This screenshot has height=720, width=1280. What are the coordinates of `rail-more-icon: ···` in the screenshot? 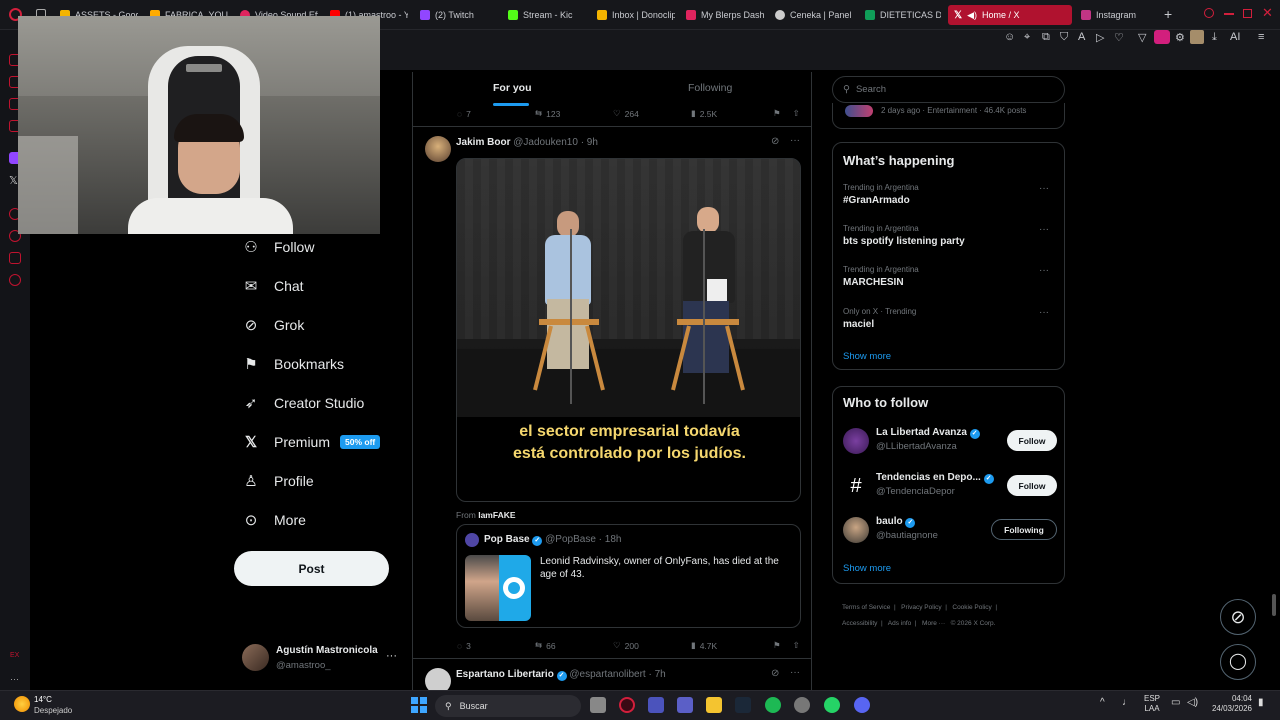 It's located at (14, 679).